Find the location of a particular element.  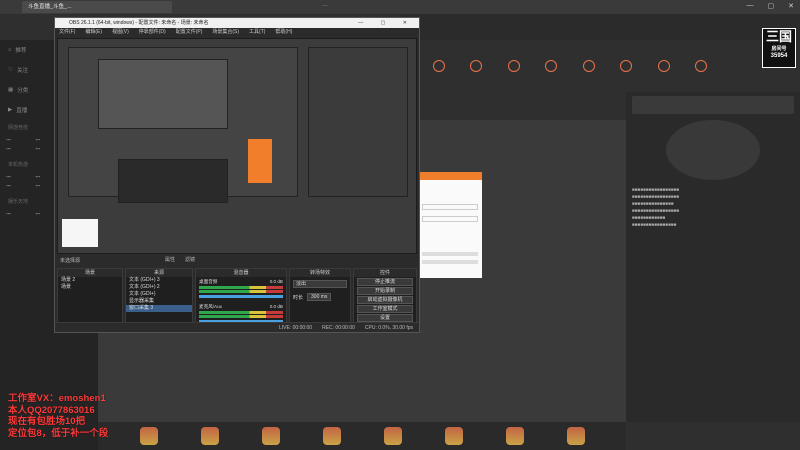

scene-item: 场景 is located at coordinates (90, 287).